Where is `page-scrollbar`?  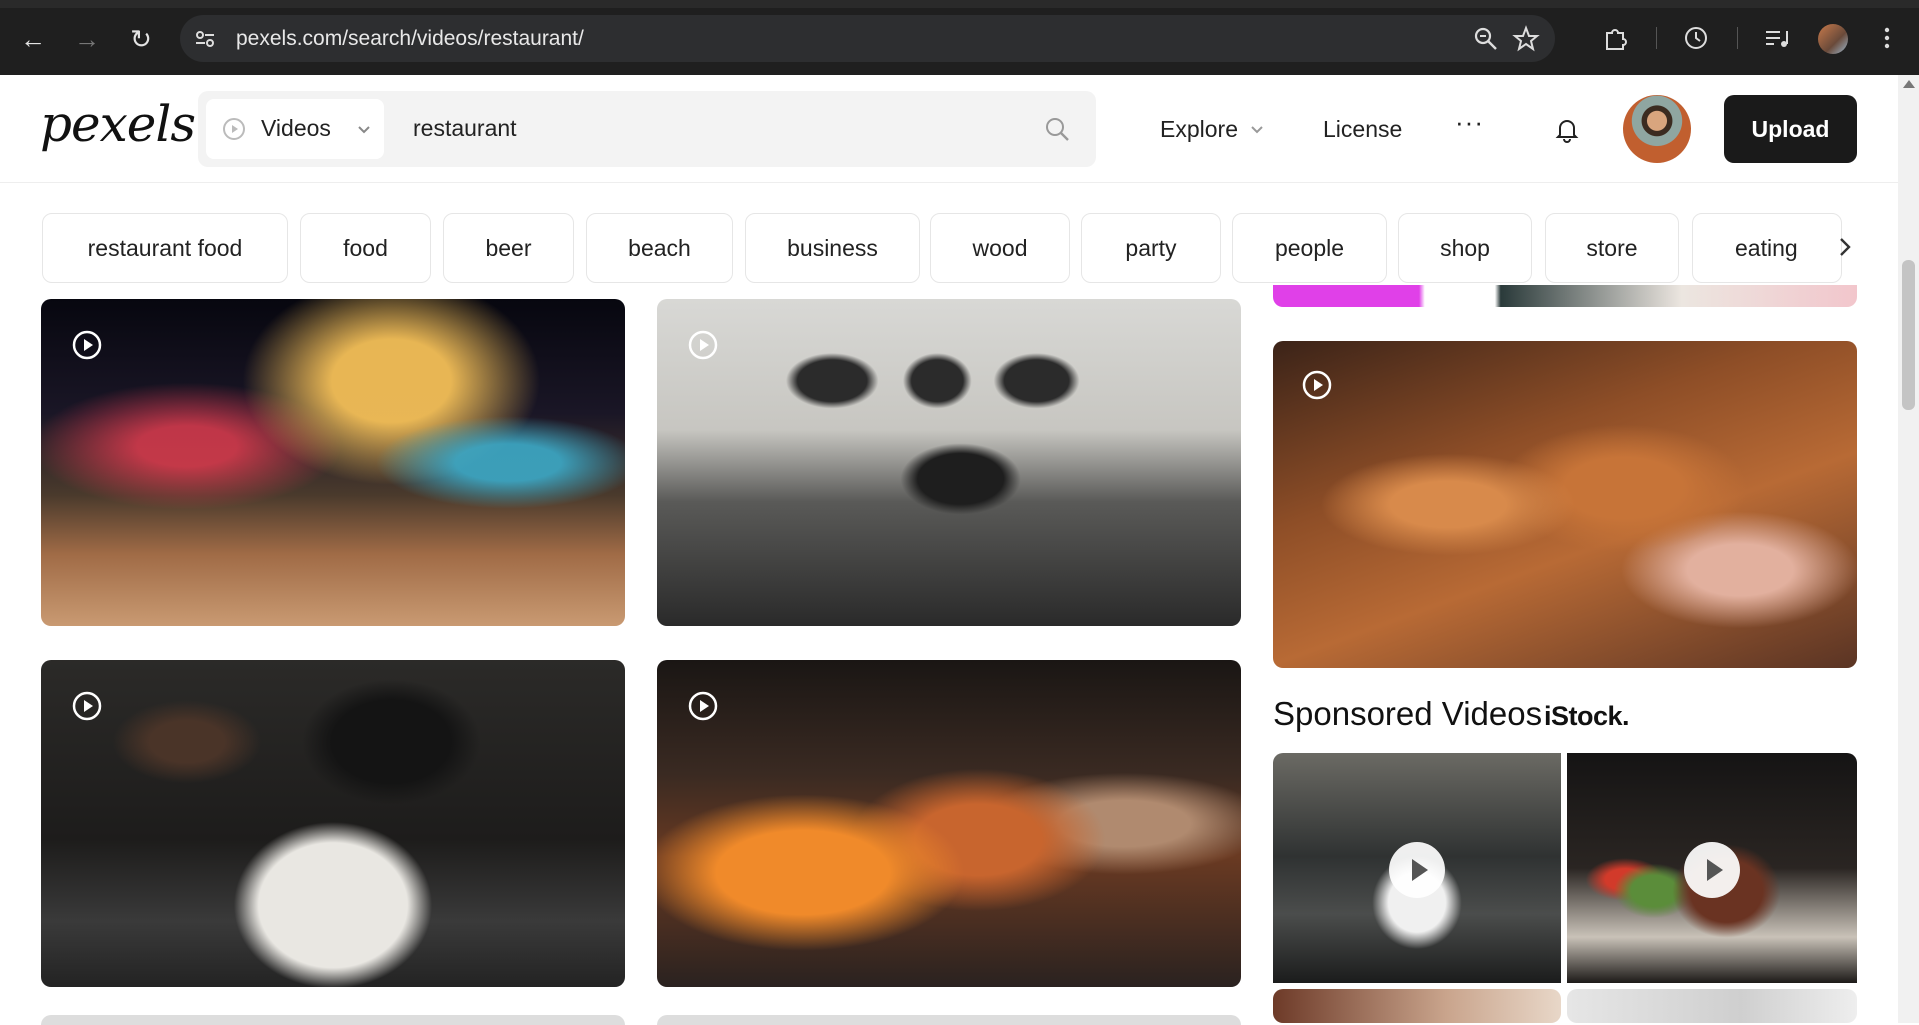
page-scrollbar is located at coordinates (1908, 549).